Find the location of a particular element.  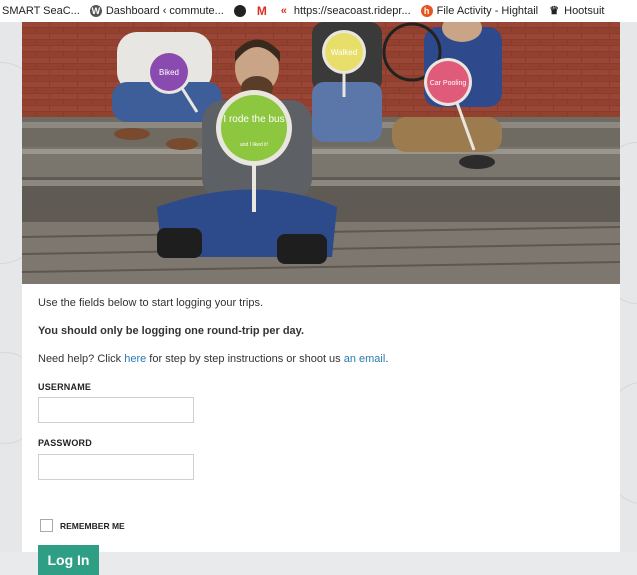

hightail-icon: h is located at coordinates (426, 11).